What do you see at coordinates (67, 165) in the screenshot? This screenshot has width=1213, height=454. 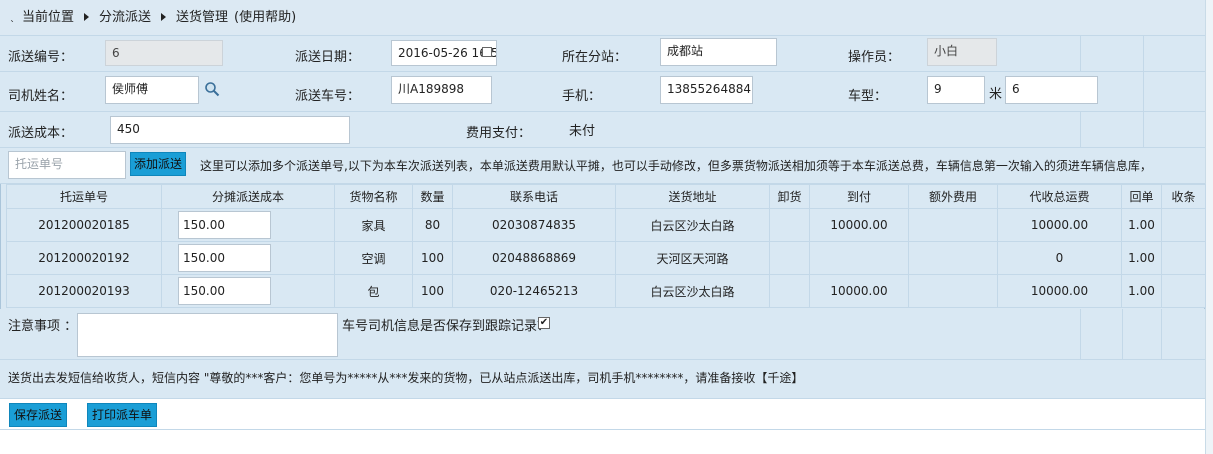 I see `waybill-input: 托运单号` at bounding box center [67, 165].